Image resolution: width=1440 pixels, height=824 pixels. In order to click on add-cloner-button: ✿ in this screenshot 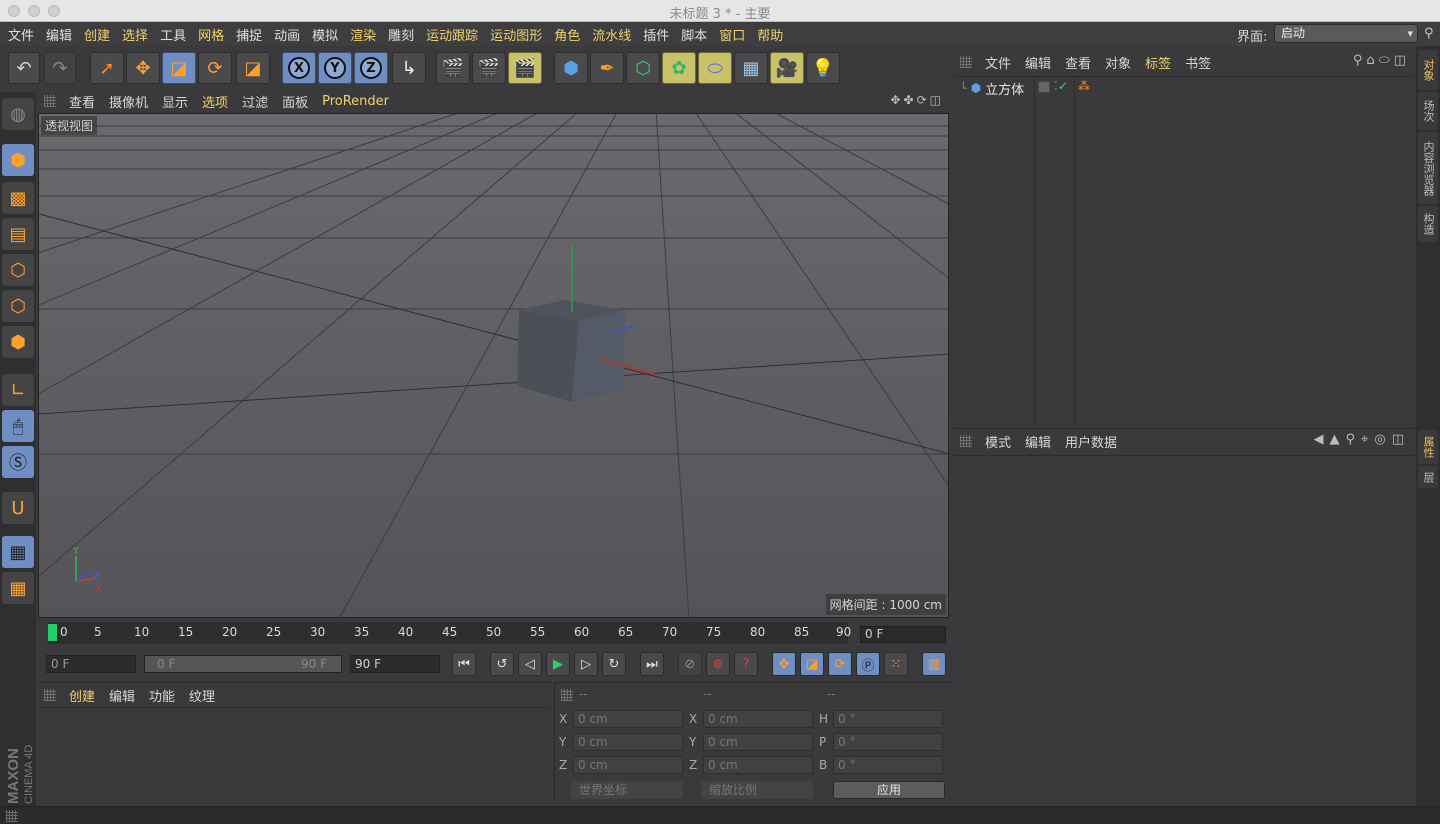, I will do `click(679, 68)`.